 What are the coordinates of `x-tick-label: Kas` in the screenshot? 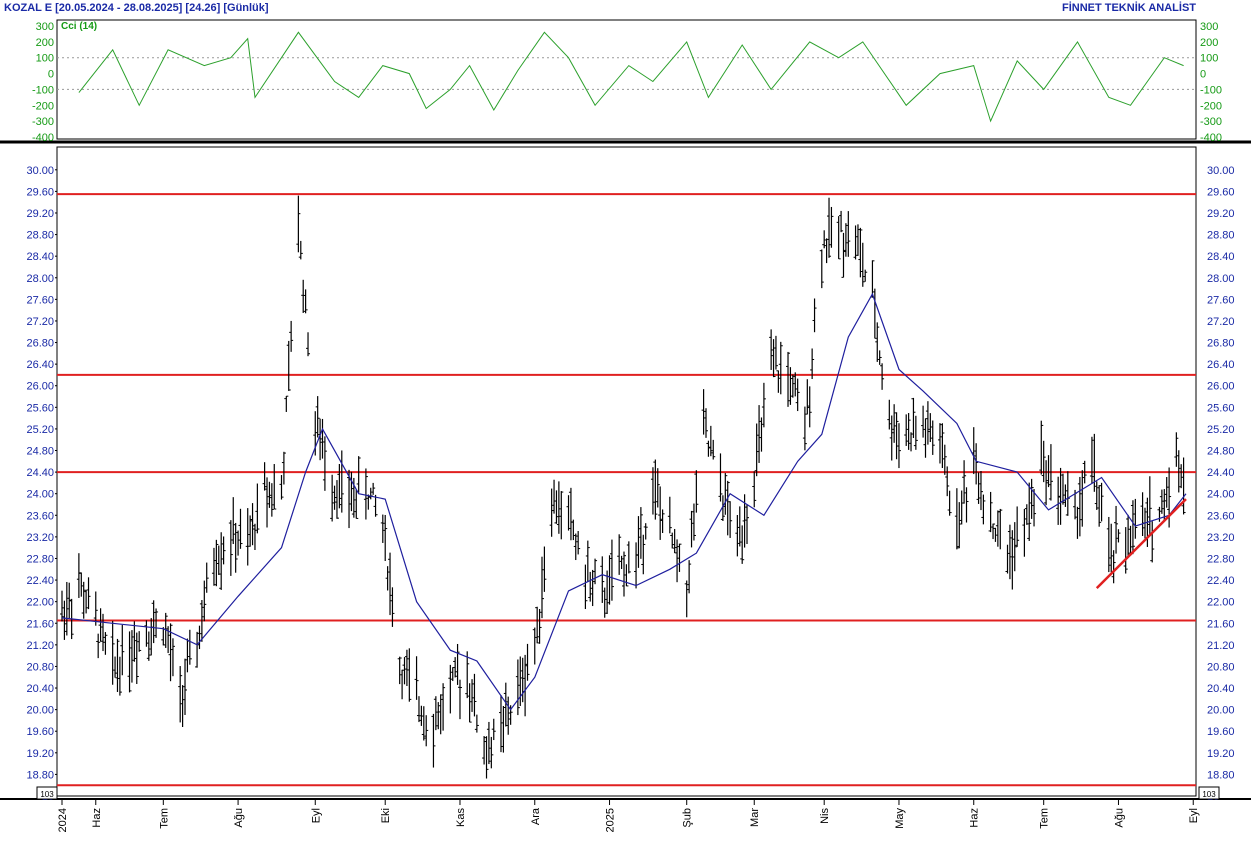 It's located at (461, 817).